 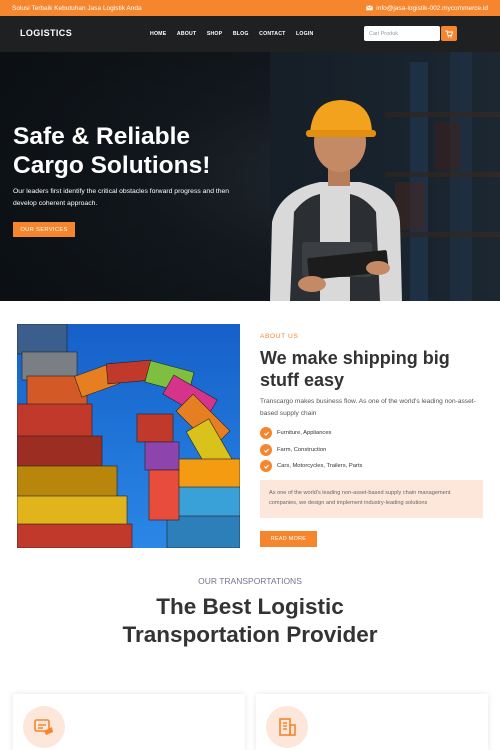 I want to click on transport-label: OUR TRANSPORTATIONS, so click(x=250, y=581).